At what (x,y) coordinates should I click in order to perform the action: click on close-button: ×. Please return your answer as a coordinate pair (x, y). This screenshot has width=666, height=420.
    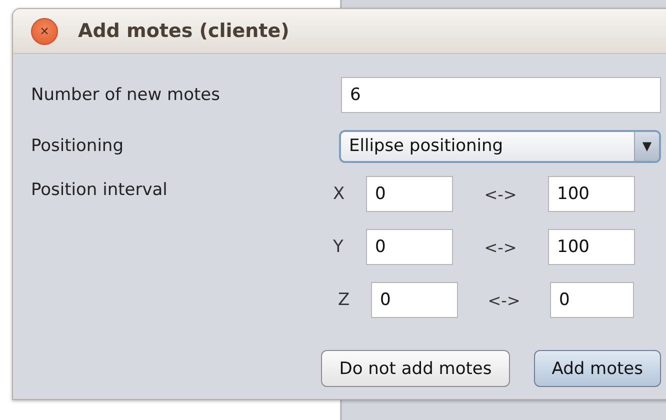
    Looking at the image, I should click on (44, 31).